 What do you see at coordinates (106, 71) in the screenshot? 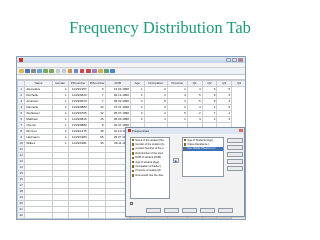
I see `select-cases-icon` at bounding box center [106, 71].